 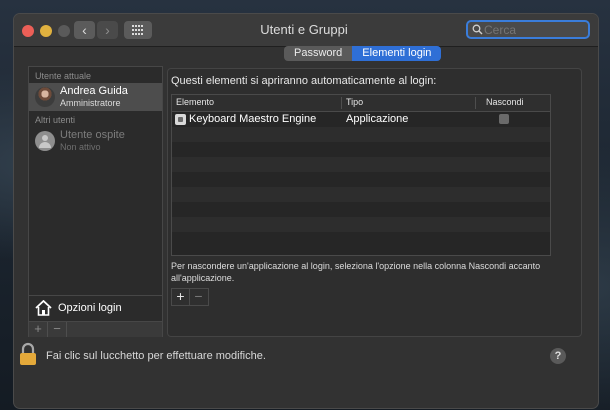 I want to click on tab-bar: Password Elementi login, so click(x=363, y=53).